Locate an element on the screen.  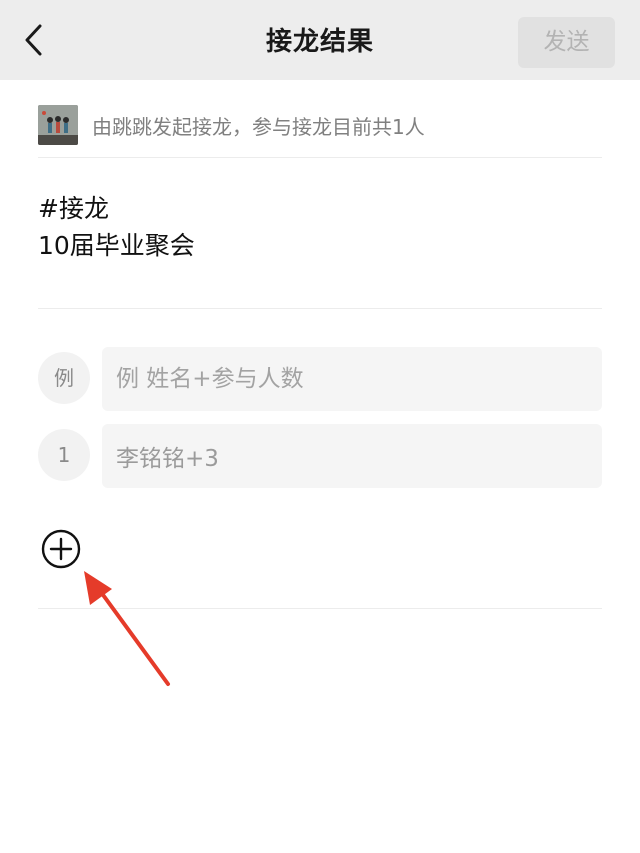
description-hashtag: #接龙 is located at coordinates (73, 208).